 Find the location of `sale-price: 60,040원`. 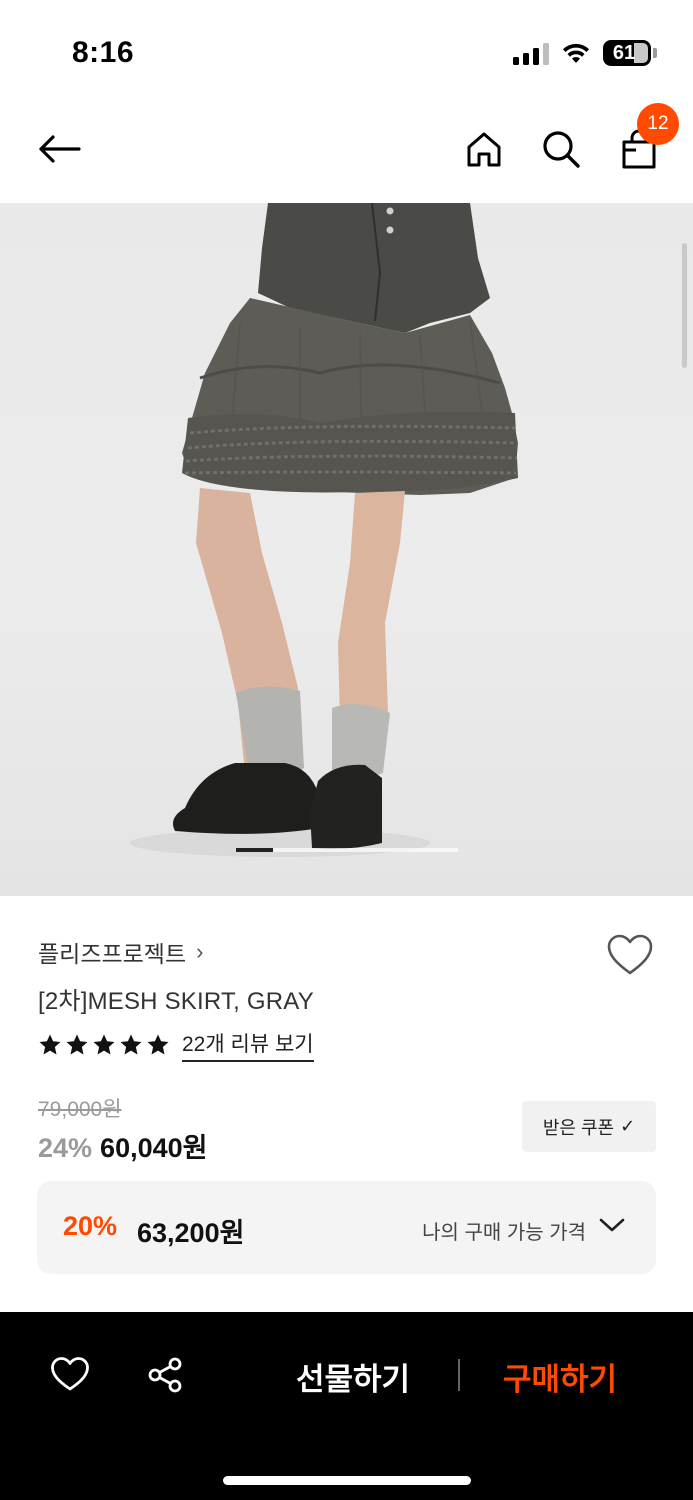

sale-price: 60,040원 is located at coordinates (154, 1148).